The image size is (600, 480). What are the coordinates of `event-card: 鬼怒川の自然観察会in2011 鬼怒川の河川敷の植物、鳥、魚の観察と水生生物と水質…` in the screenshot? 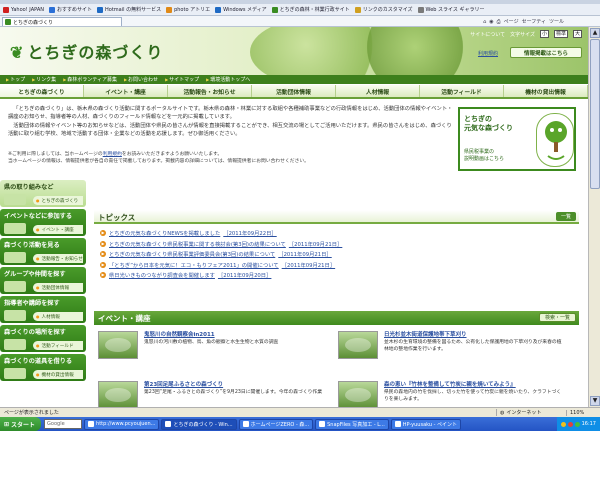 It's located at (211, 349).